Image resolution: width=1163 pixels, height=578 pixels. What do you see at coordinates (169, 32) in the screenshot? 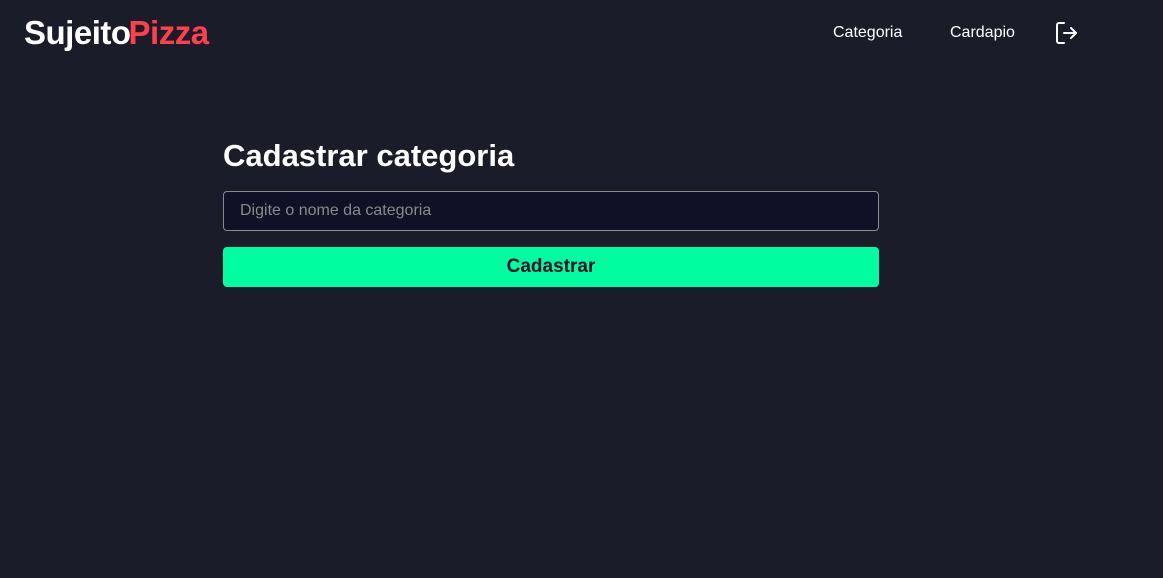
I see `logo-text-accent: Pizza` at bounding box center [169, 32].